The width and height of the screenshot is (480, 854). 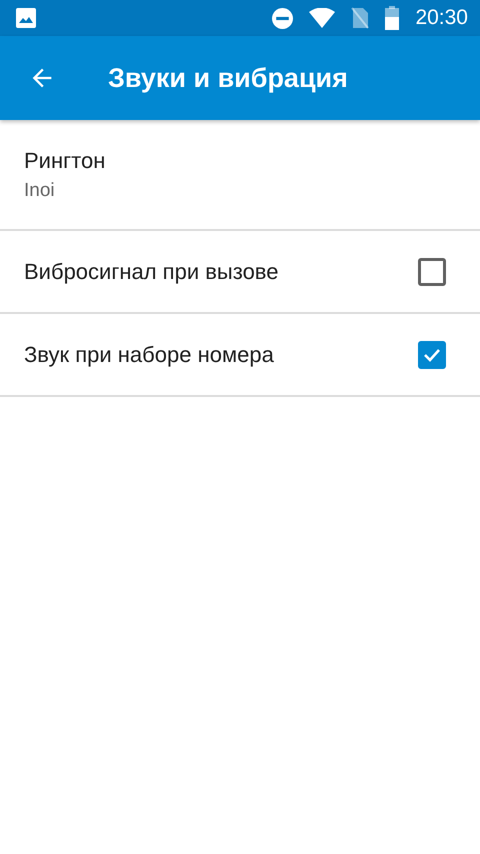 I want to click on image-icon, so click(x=26, y=18).